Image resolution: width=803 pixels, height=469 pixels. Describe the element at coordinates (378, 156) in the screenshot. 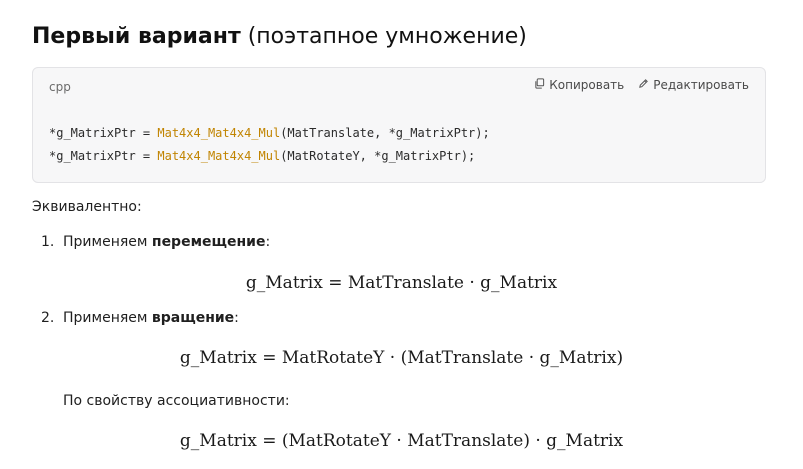

I see `code-text: (MatRotateY, *g_MatrixPtr);` at that location.